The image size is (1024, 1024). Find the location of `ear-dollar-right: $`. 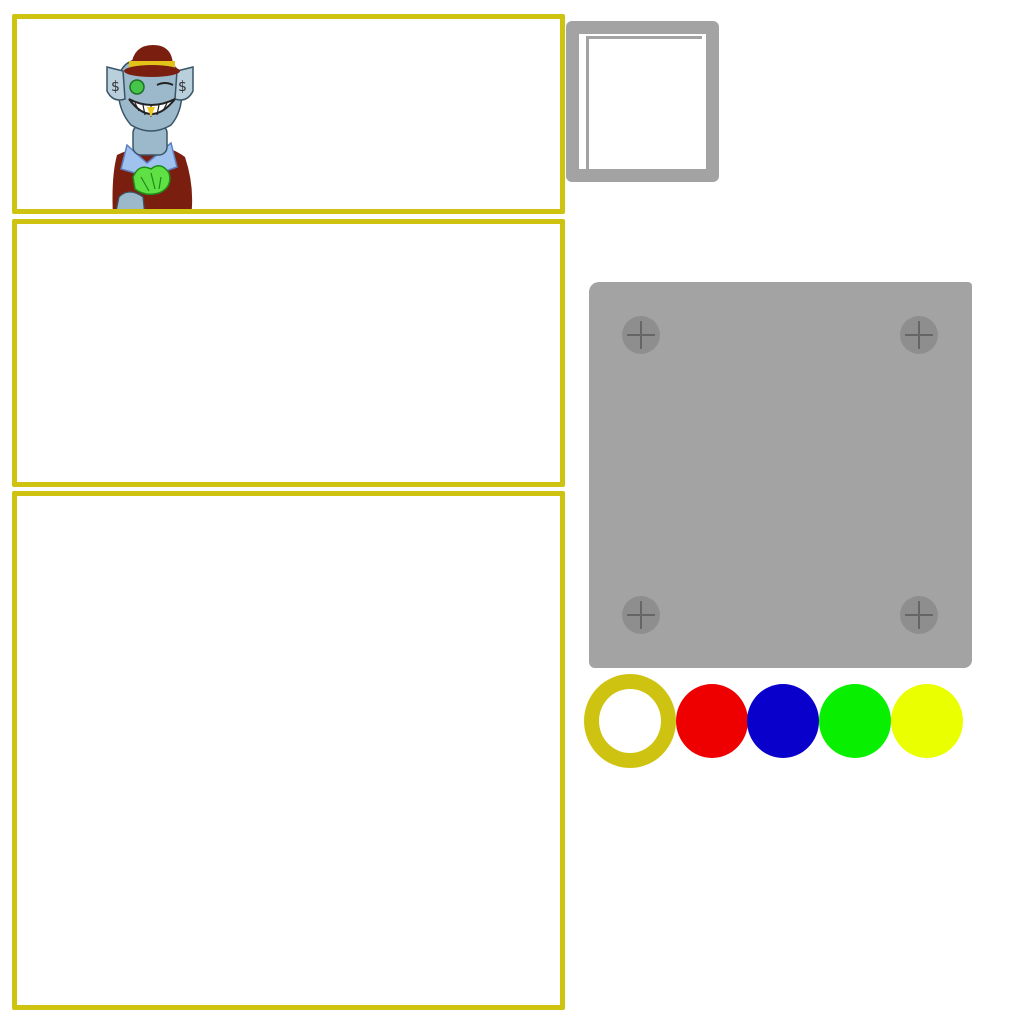

ear-dollar-right: $ is located at coordinates (182, 87).